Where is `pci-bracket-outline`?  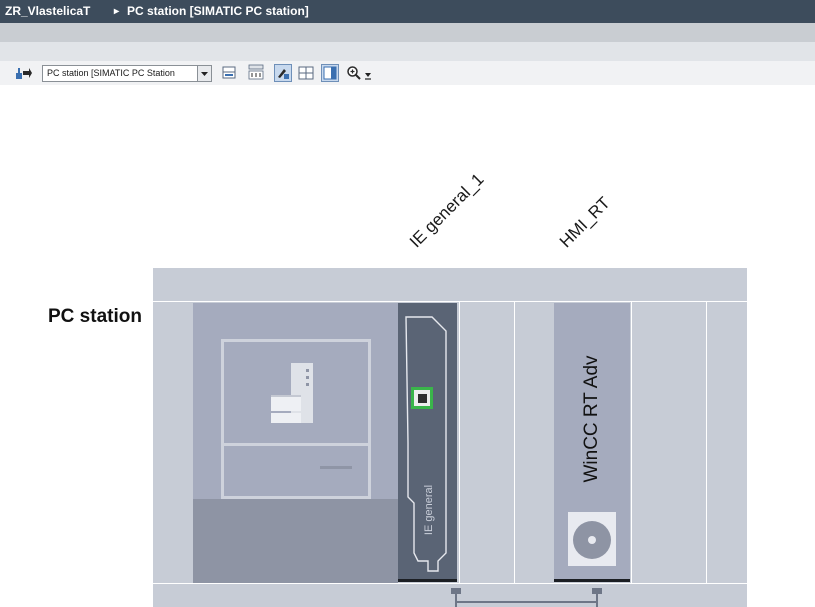 pci-bracket-outline is located at coordinates (426, 444).